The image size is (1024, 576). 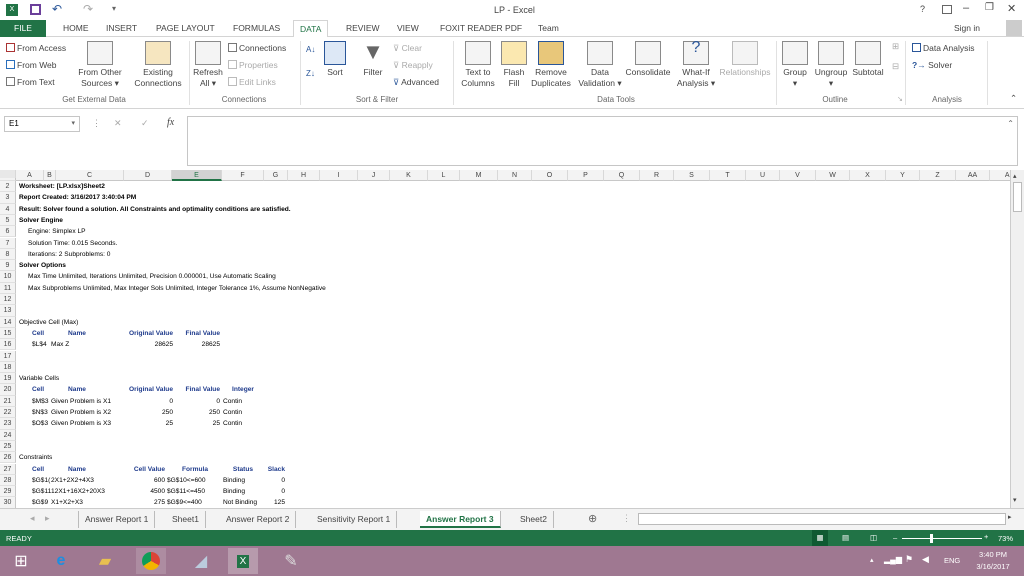 I want to click on column-header-u: U, so click(x=763, y=175).